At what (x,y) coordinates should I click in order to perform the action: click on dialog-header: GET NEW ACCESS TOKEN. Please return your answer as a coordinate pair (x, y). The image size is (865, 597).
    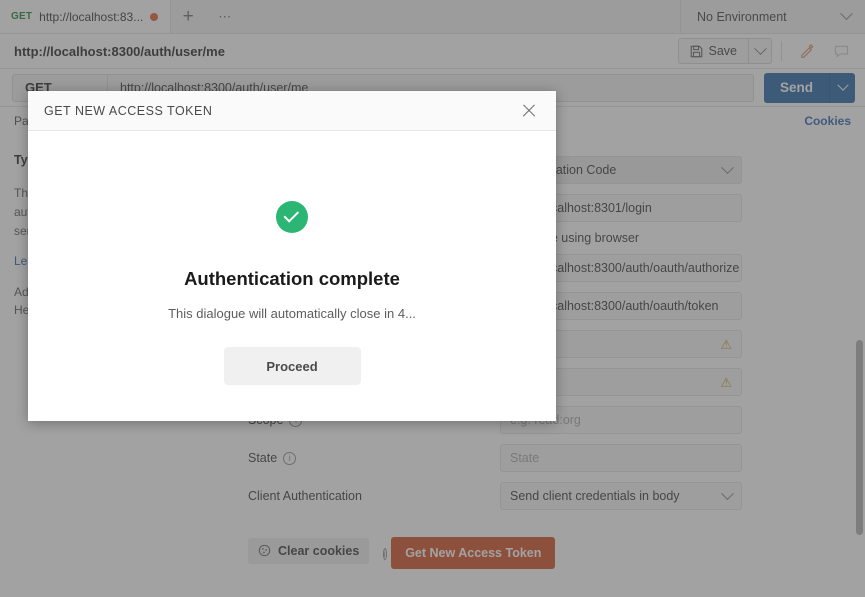
    Looking at the image, I should click on (292, 111).